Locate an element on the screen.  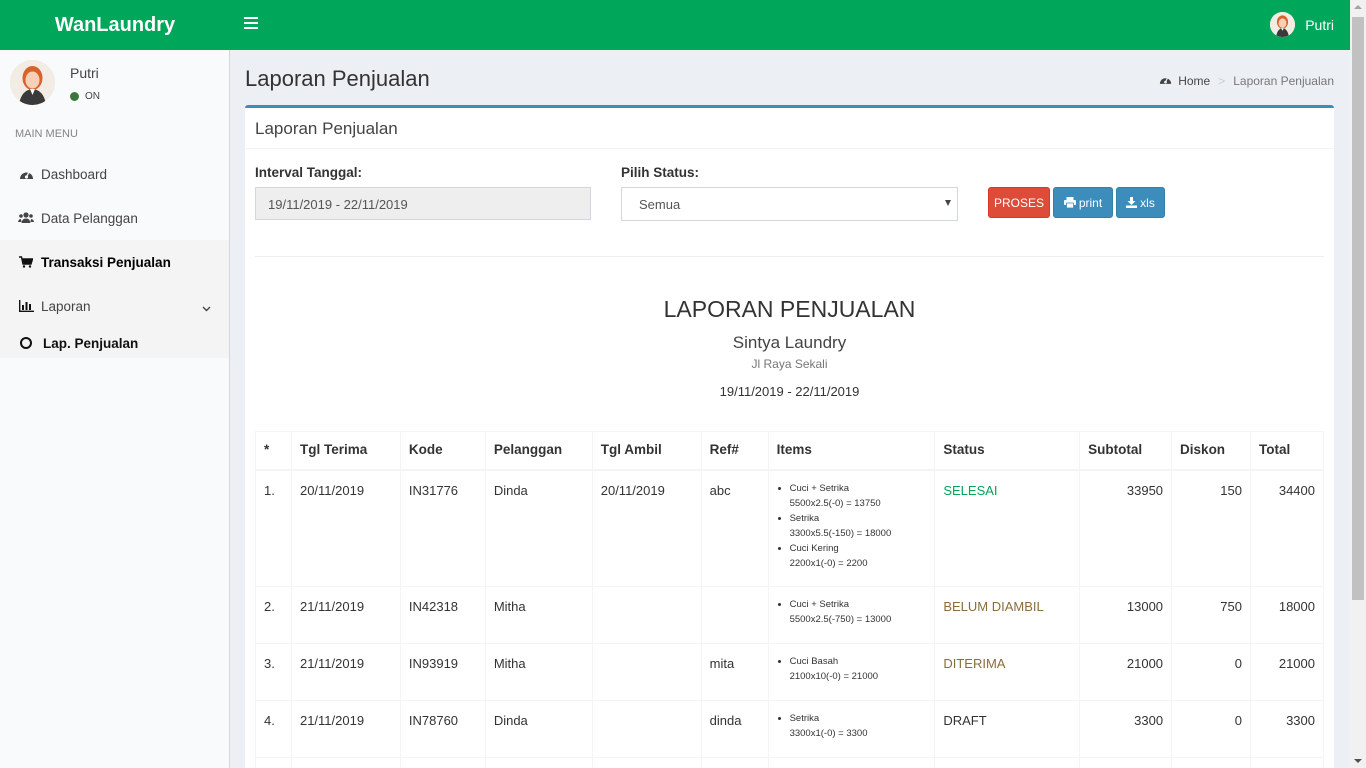
print-button: print is located at coordinates (1083, 202).